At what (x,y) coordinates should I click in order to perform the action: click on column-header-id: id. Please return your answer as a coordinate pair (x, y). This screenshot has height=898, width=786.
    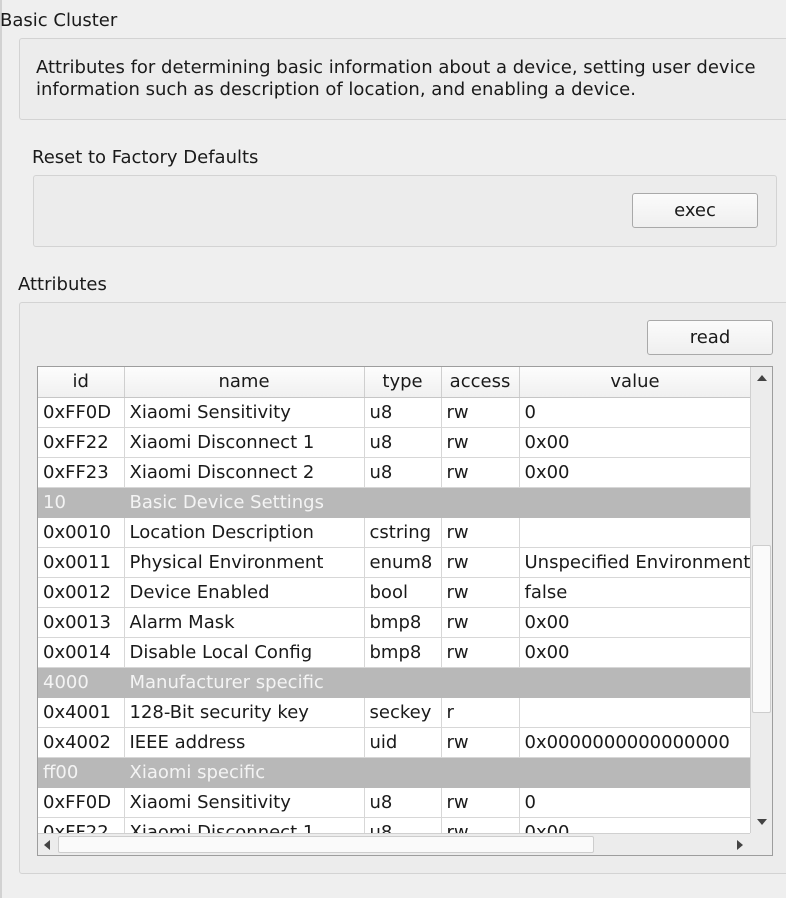
    Looking at the image, I should click on (81, 382).